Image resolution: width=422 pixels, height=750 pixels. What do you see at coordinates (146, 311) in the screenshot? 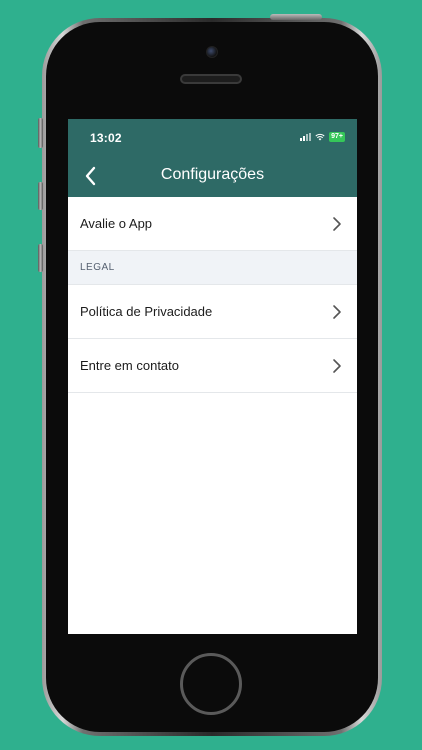
I see `row-label: Política de Privacidade` at bounding box center [146, 311].